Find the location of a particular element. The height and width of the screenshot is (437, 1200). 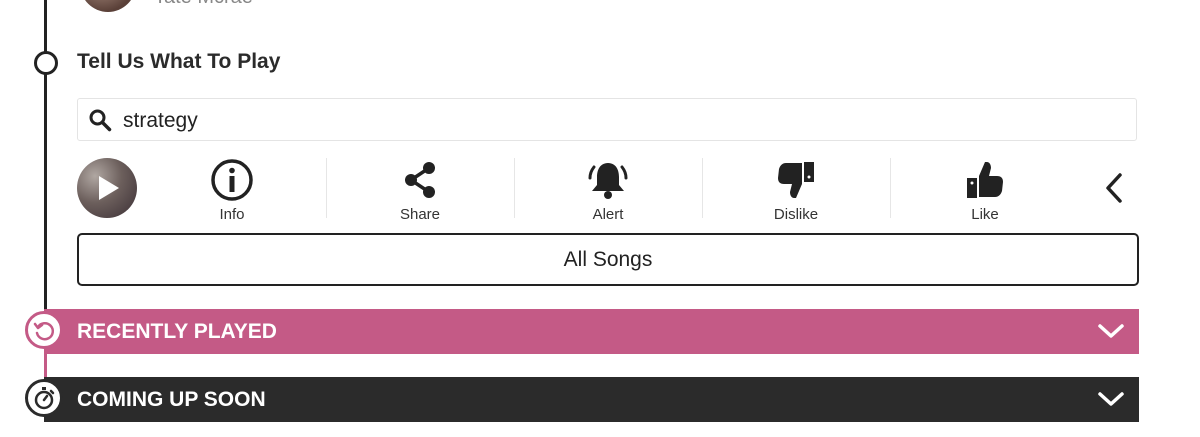

coming-up-soon-header: COMING UP SOON is located at coordinates (591, 399).